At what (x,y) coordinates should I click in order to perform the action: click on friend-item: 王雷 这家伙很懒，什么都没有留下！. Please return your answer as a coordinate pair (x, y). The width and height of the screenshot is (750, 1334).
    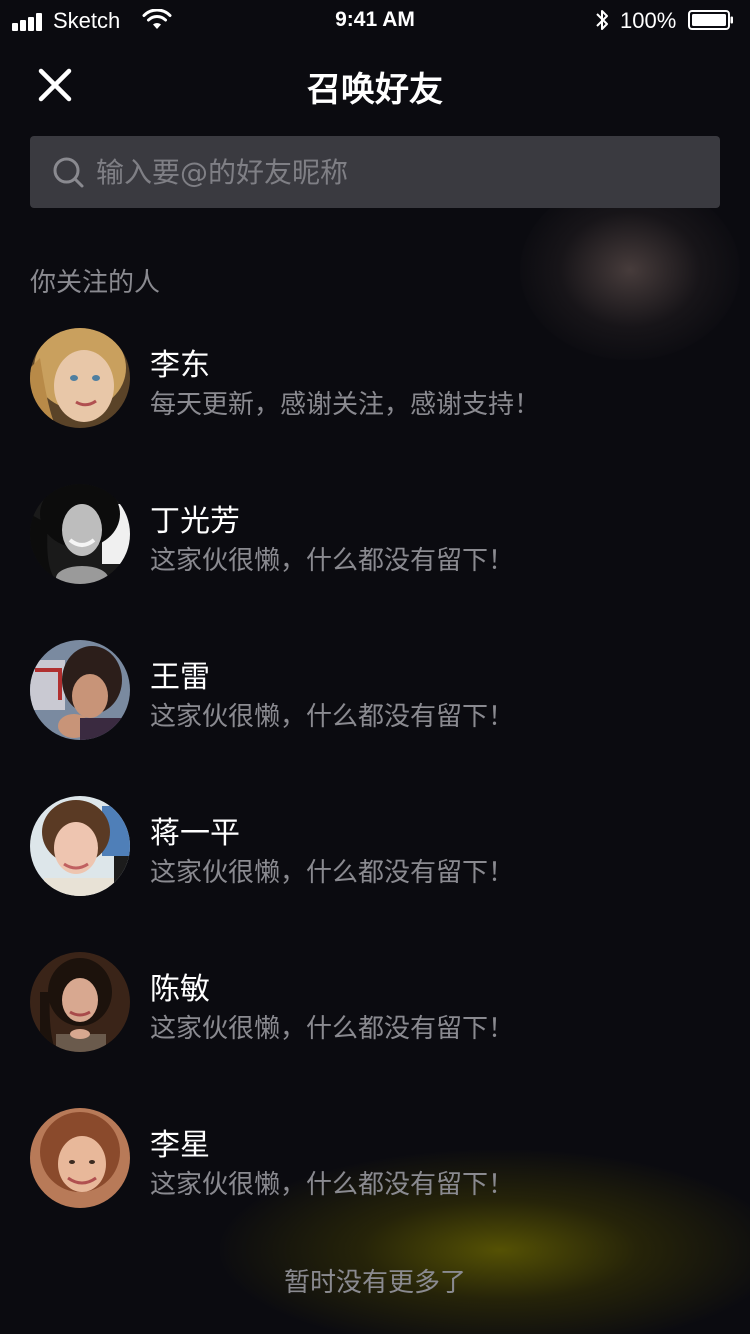
    Looking at the image, I should click on (375, 695).